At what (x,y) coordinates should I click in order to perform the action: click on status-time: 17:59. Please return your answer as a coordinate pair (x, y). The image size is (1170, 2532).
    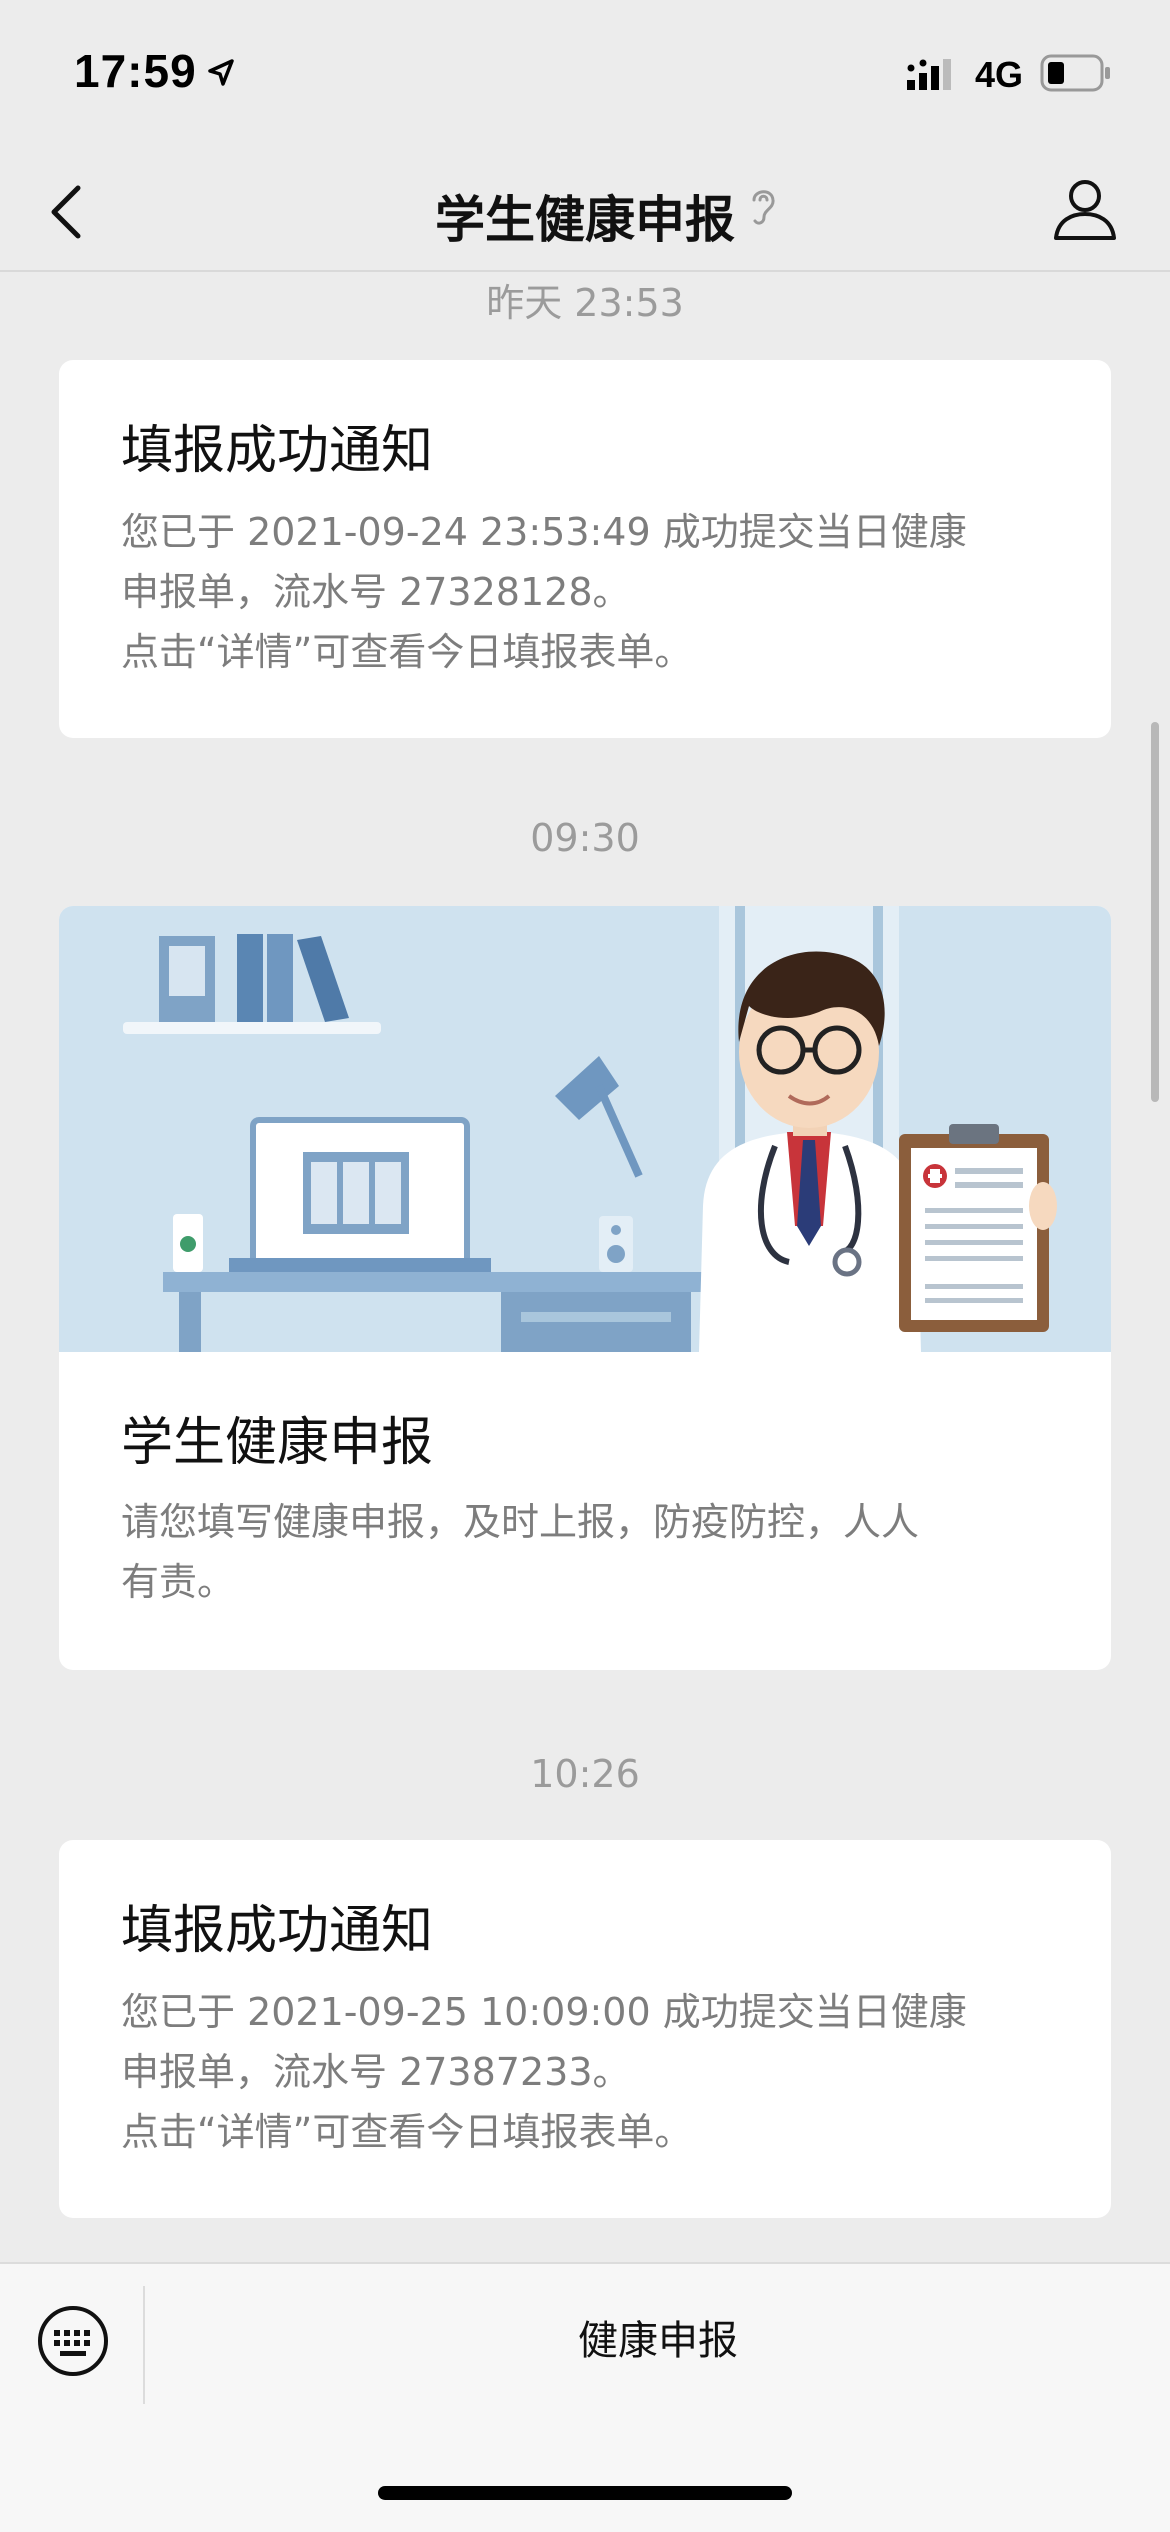
    Looking at the image, I should click on (135, 71).